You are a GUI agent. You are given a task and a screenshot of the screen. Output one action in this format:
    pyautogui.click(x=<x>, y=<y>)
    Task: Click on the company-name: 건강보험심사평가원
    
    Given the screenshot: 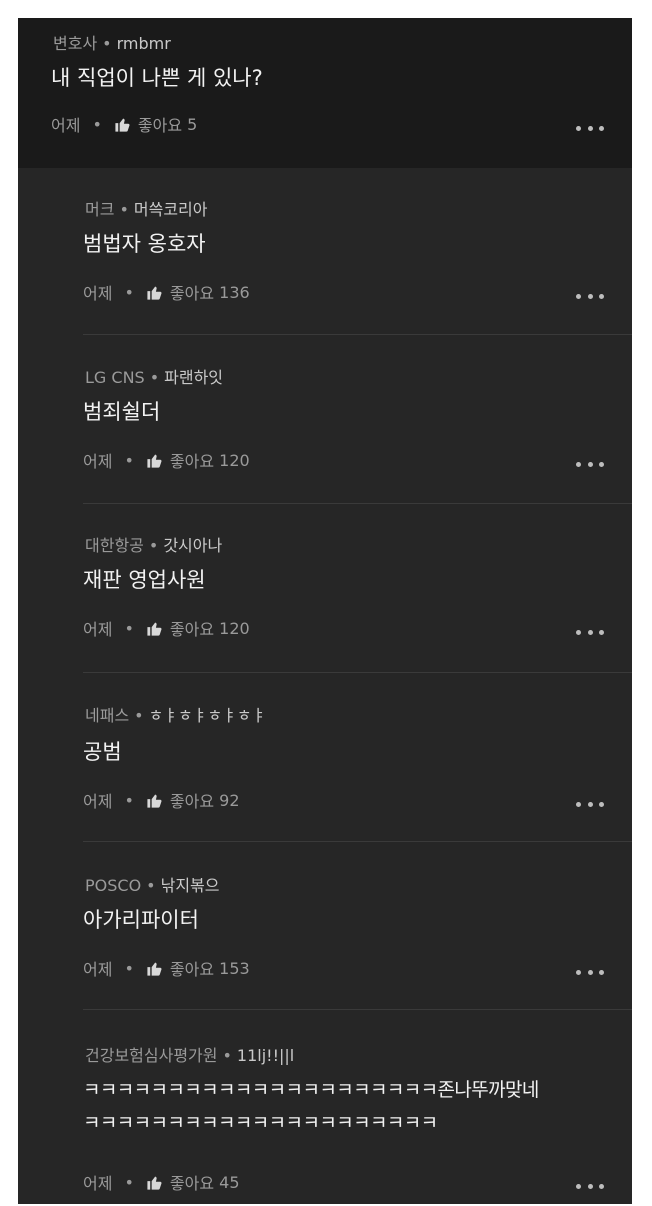 What is the action you would take?
    pyautogui.click(x=151, y=1055)
    